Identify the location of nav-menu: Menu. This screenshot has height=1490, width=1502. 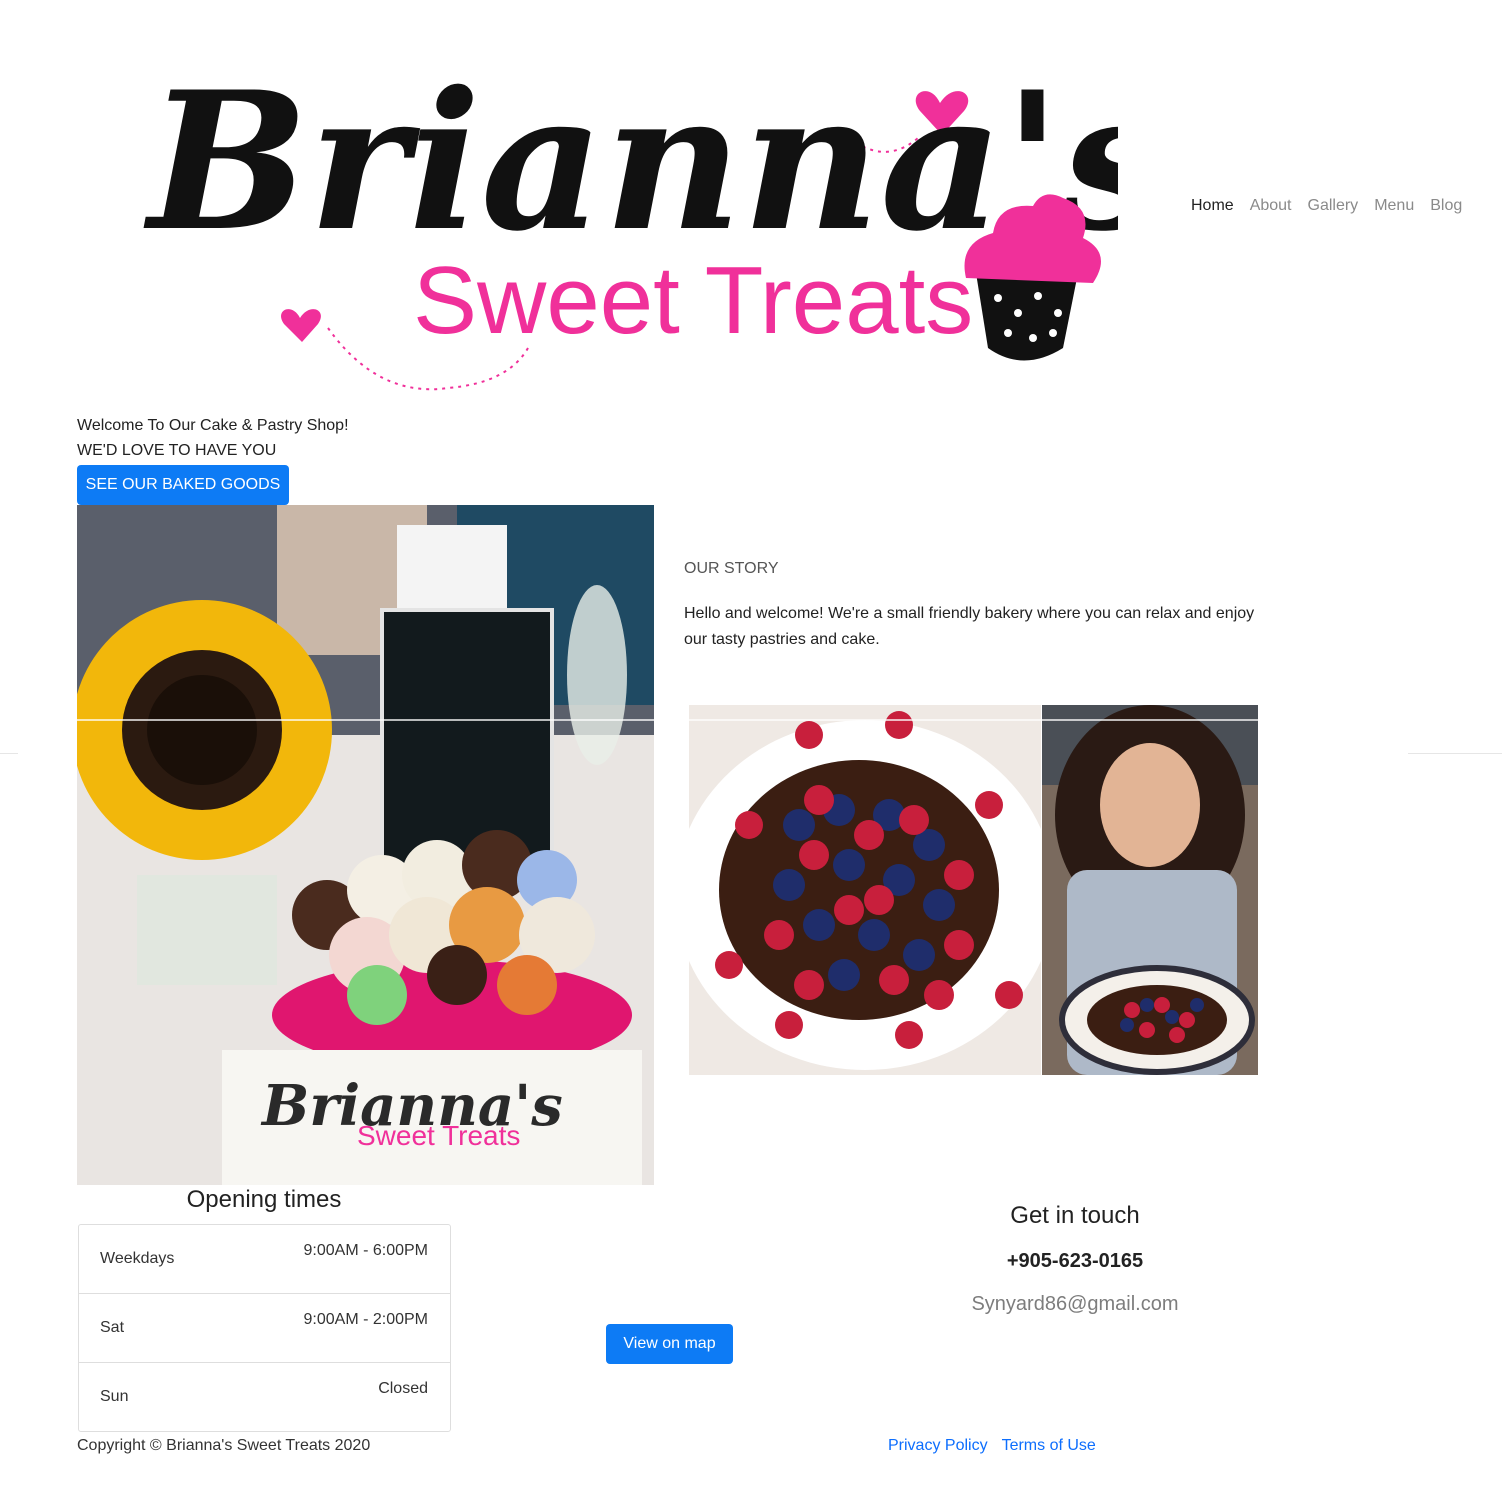
(1394, 206).